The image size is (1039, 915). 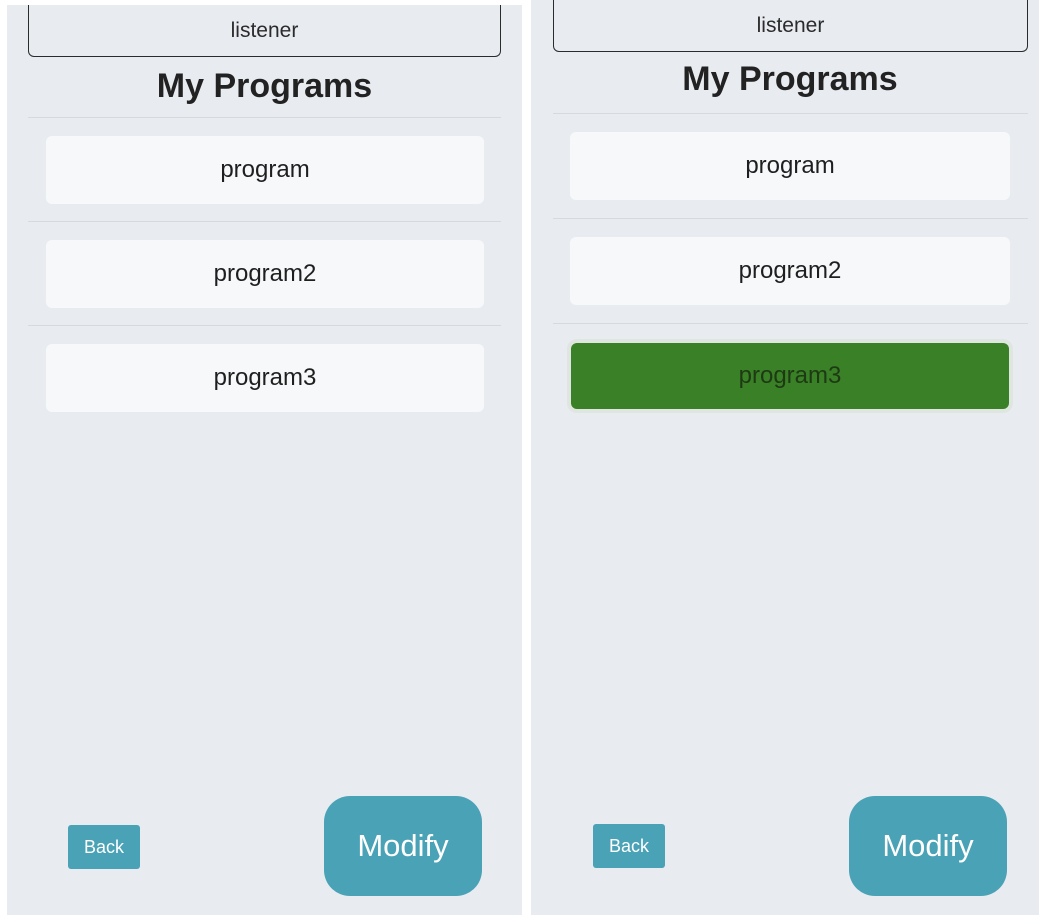 I want to click on program-item-program3-selected: program3, so click(x=790, y=376).